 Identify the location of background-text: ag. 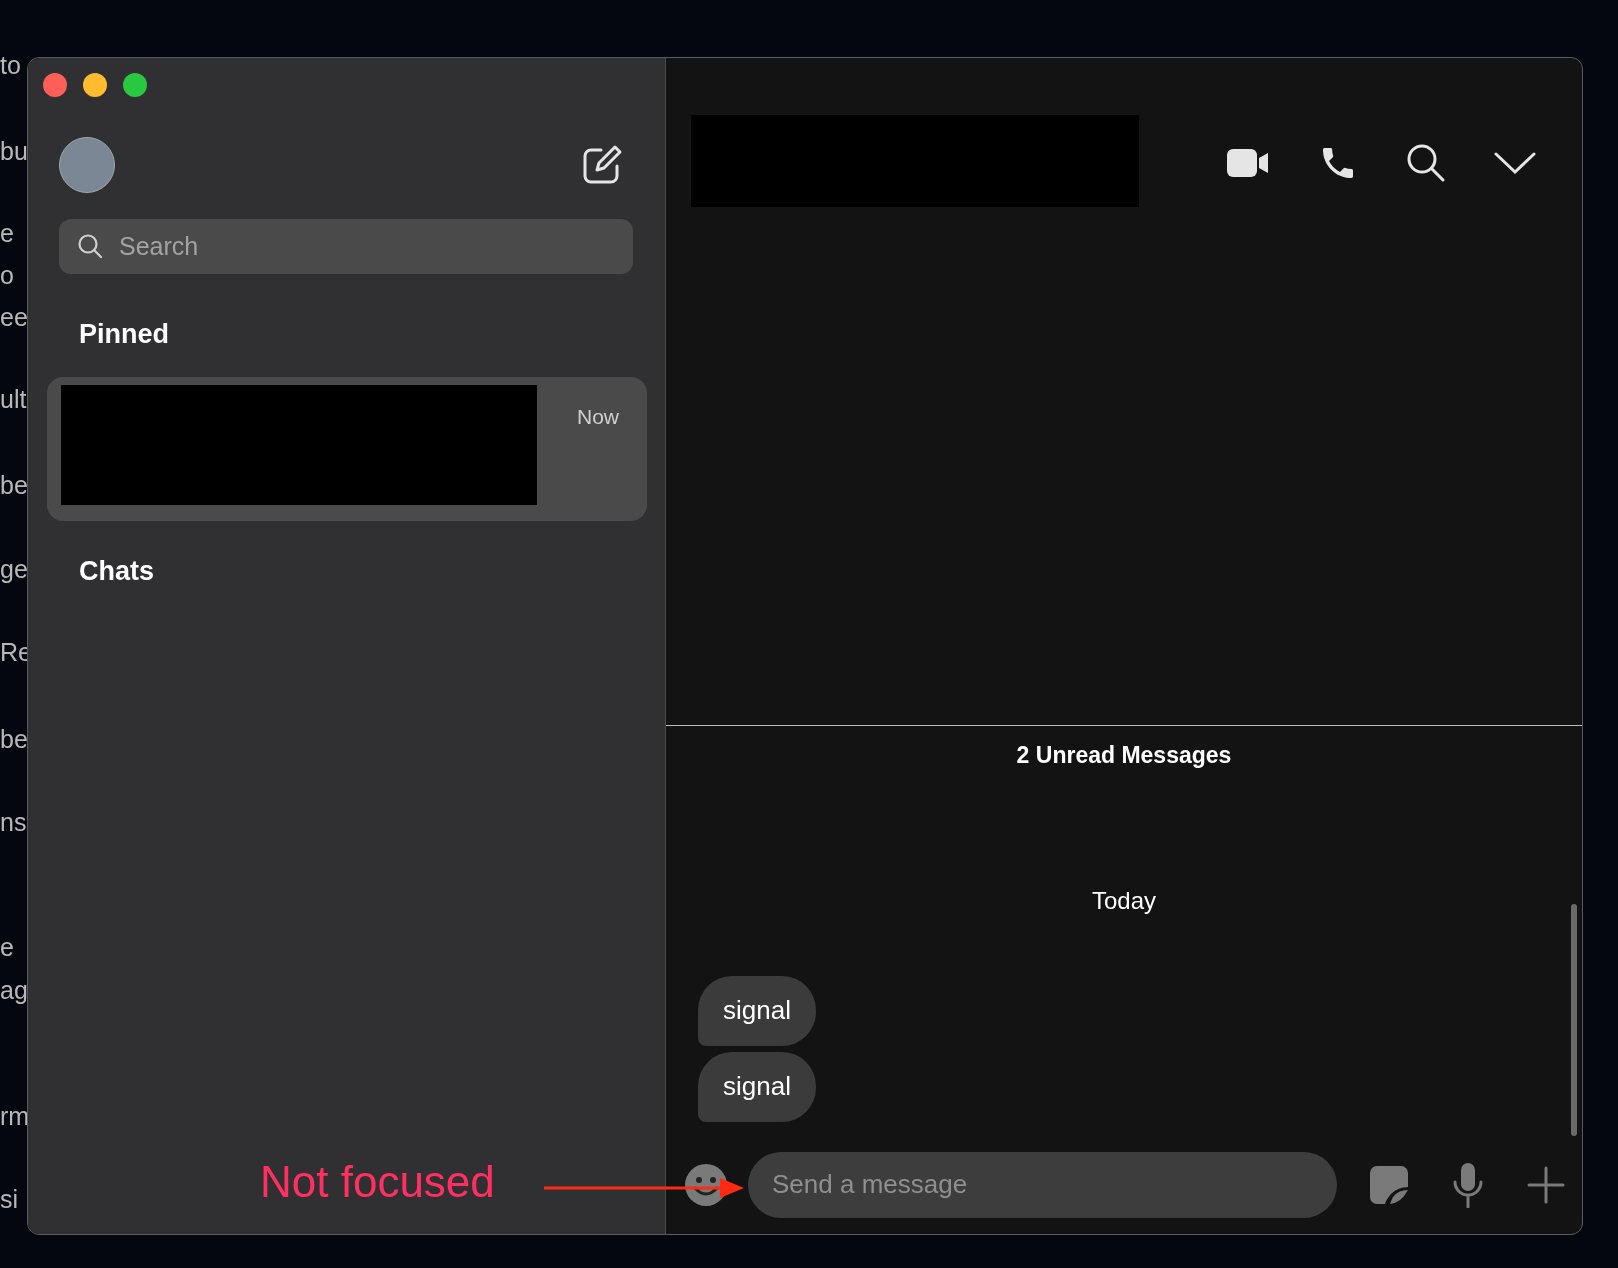
(14, 990).